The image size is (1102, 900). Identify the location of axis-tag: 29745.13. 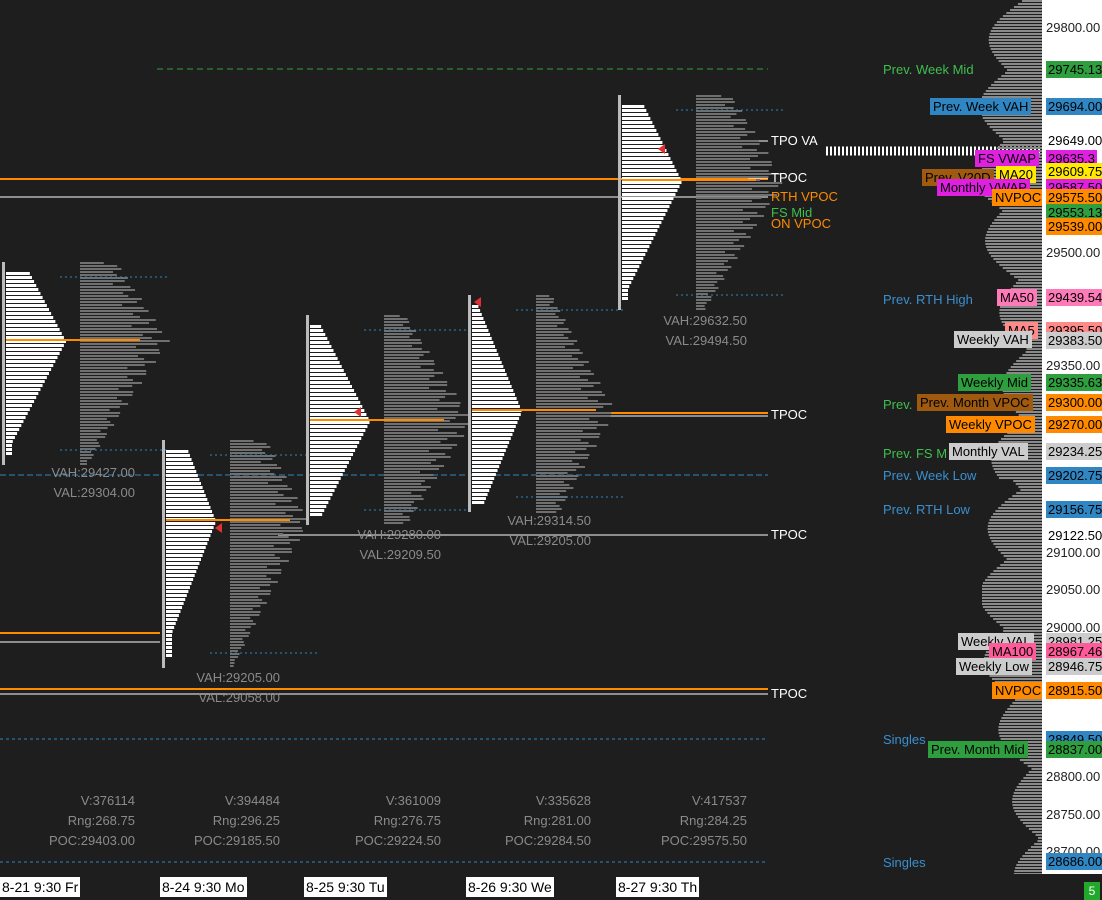
(1074, 69).